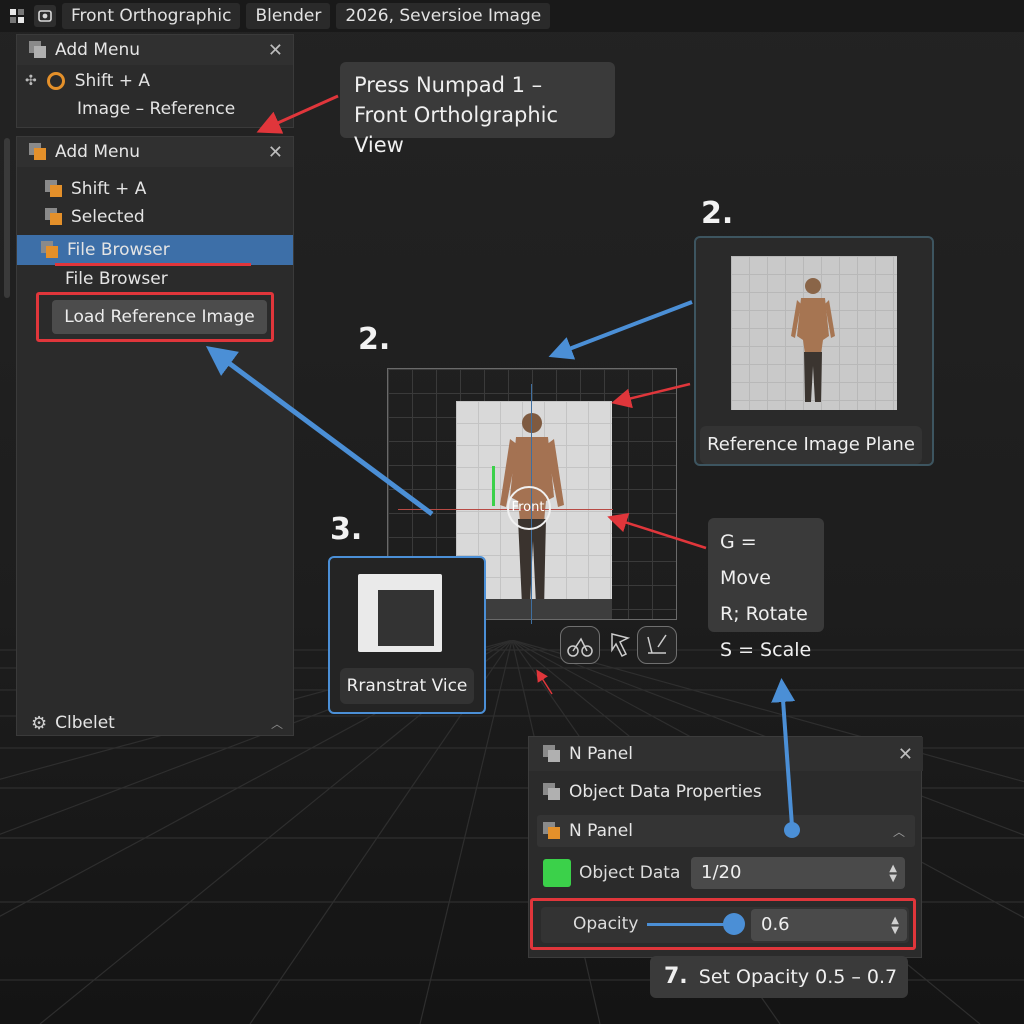 Image resolution: width=1024 pixels, height=1024 pixels. Describe the element at coordinates (45, 16) in the screenshot. I see `image-editor-icon` at that location.